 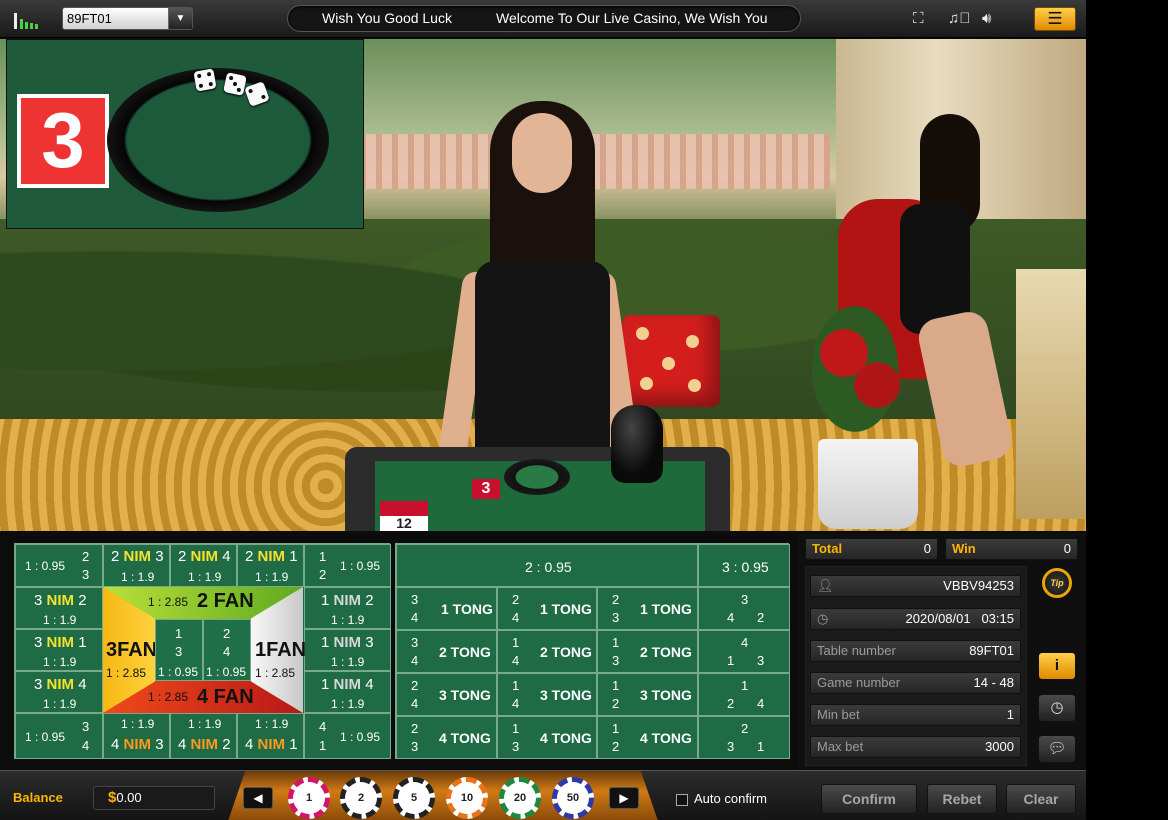 I want to click on date-value: 2020/08/01, so click(x=938, y=618).